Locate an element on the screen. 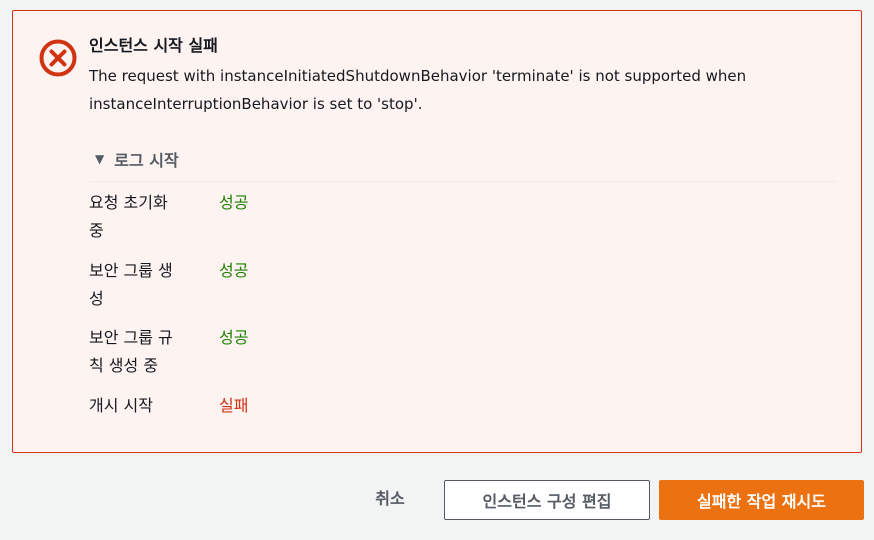 This screenshot has height=540, width=874. launch-log-label: 로그 시작 is located at coordinates (146, 160).